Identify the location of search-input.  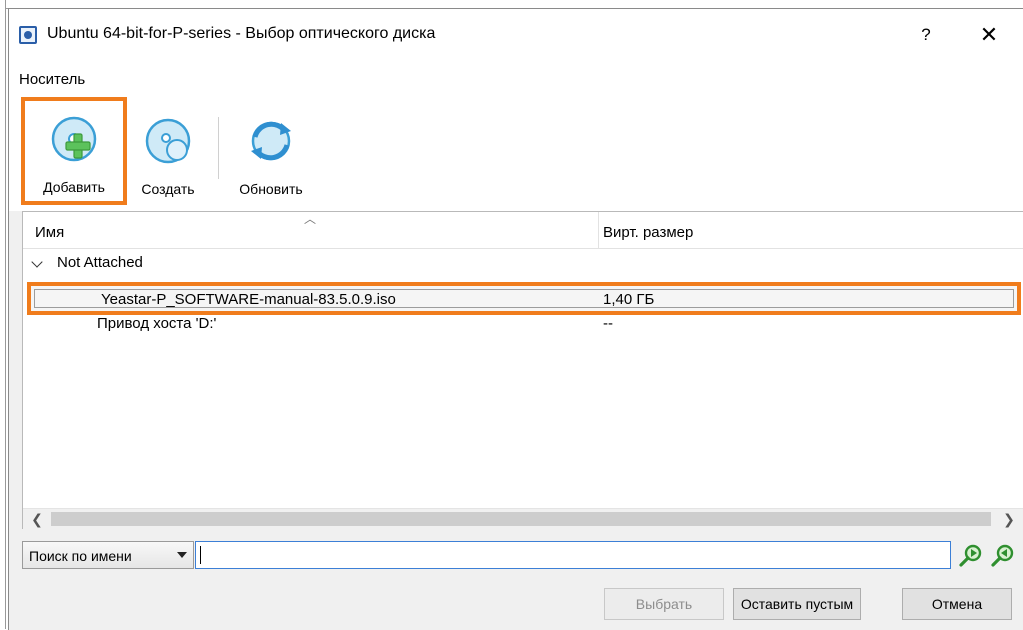
(573, 555).